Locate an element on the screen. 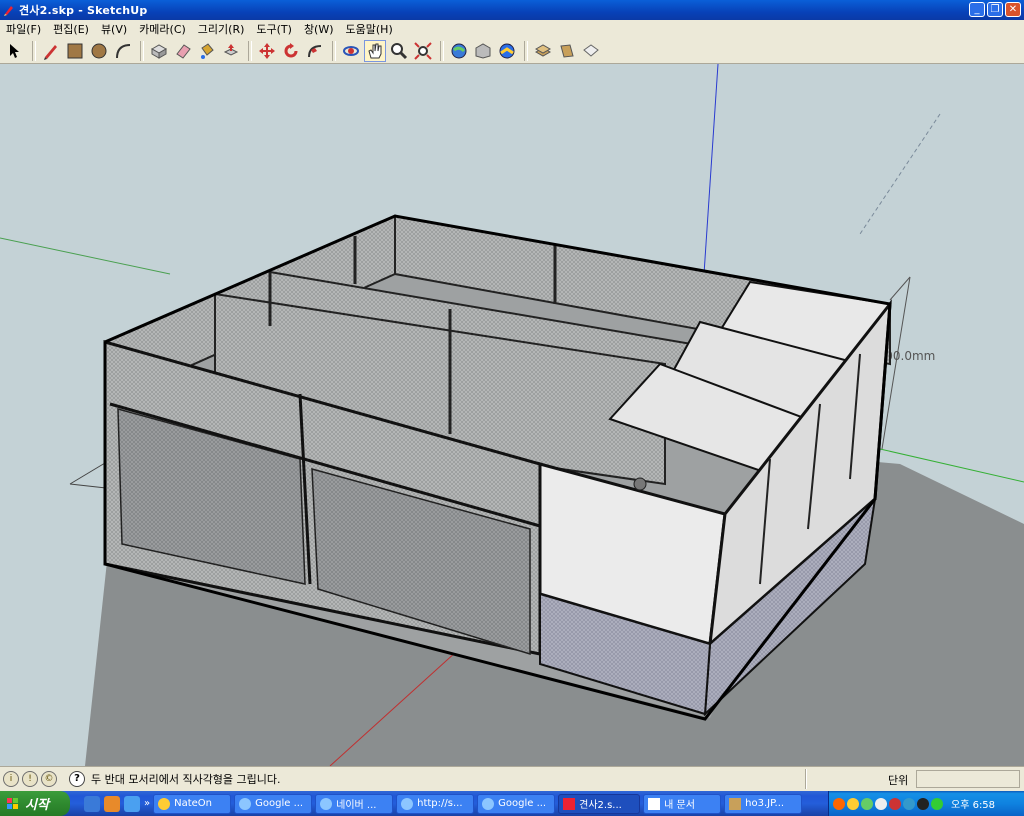 The height and width of the screenshot is (816, 1024). paint-bucket-icon is located at coordinates (207, 50).